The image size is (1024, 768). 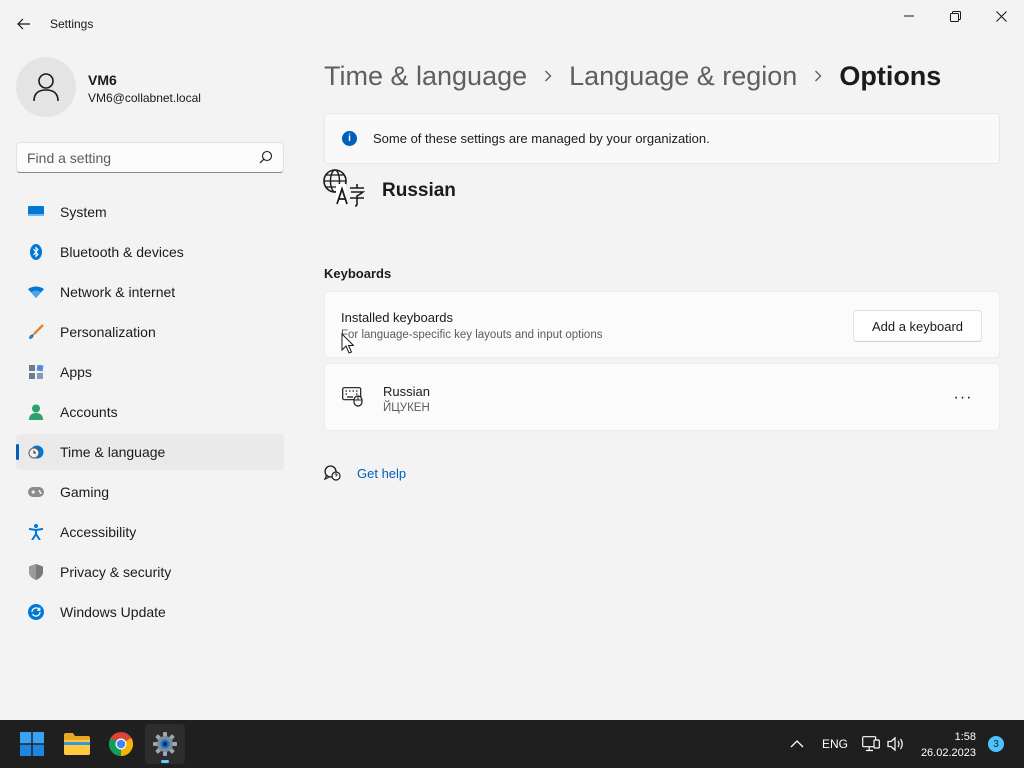 I want to click on search-input, so click(x=127, y=157).